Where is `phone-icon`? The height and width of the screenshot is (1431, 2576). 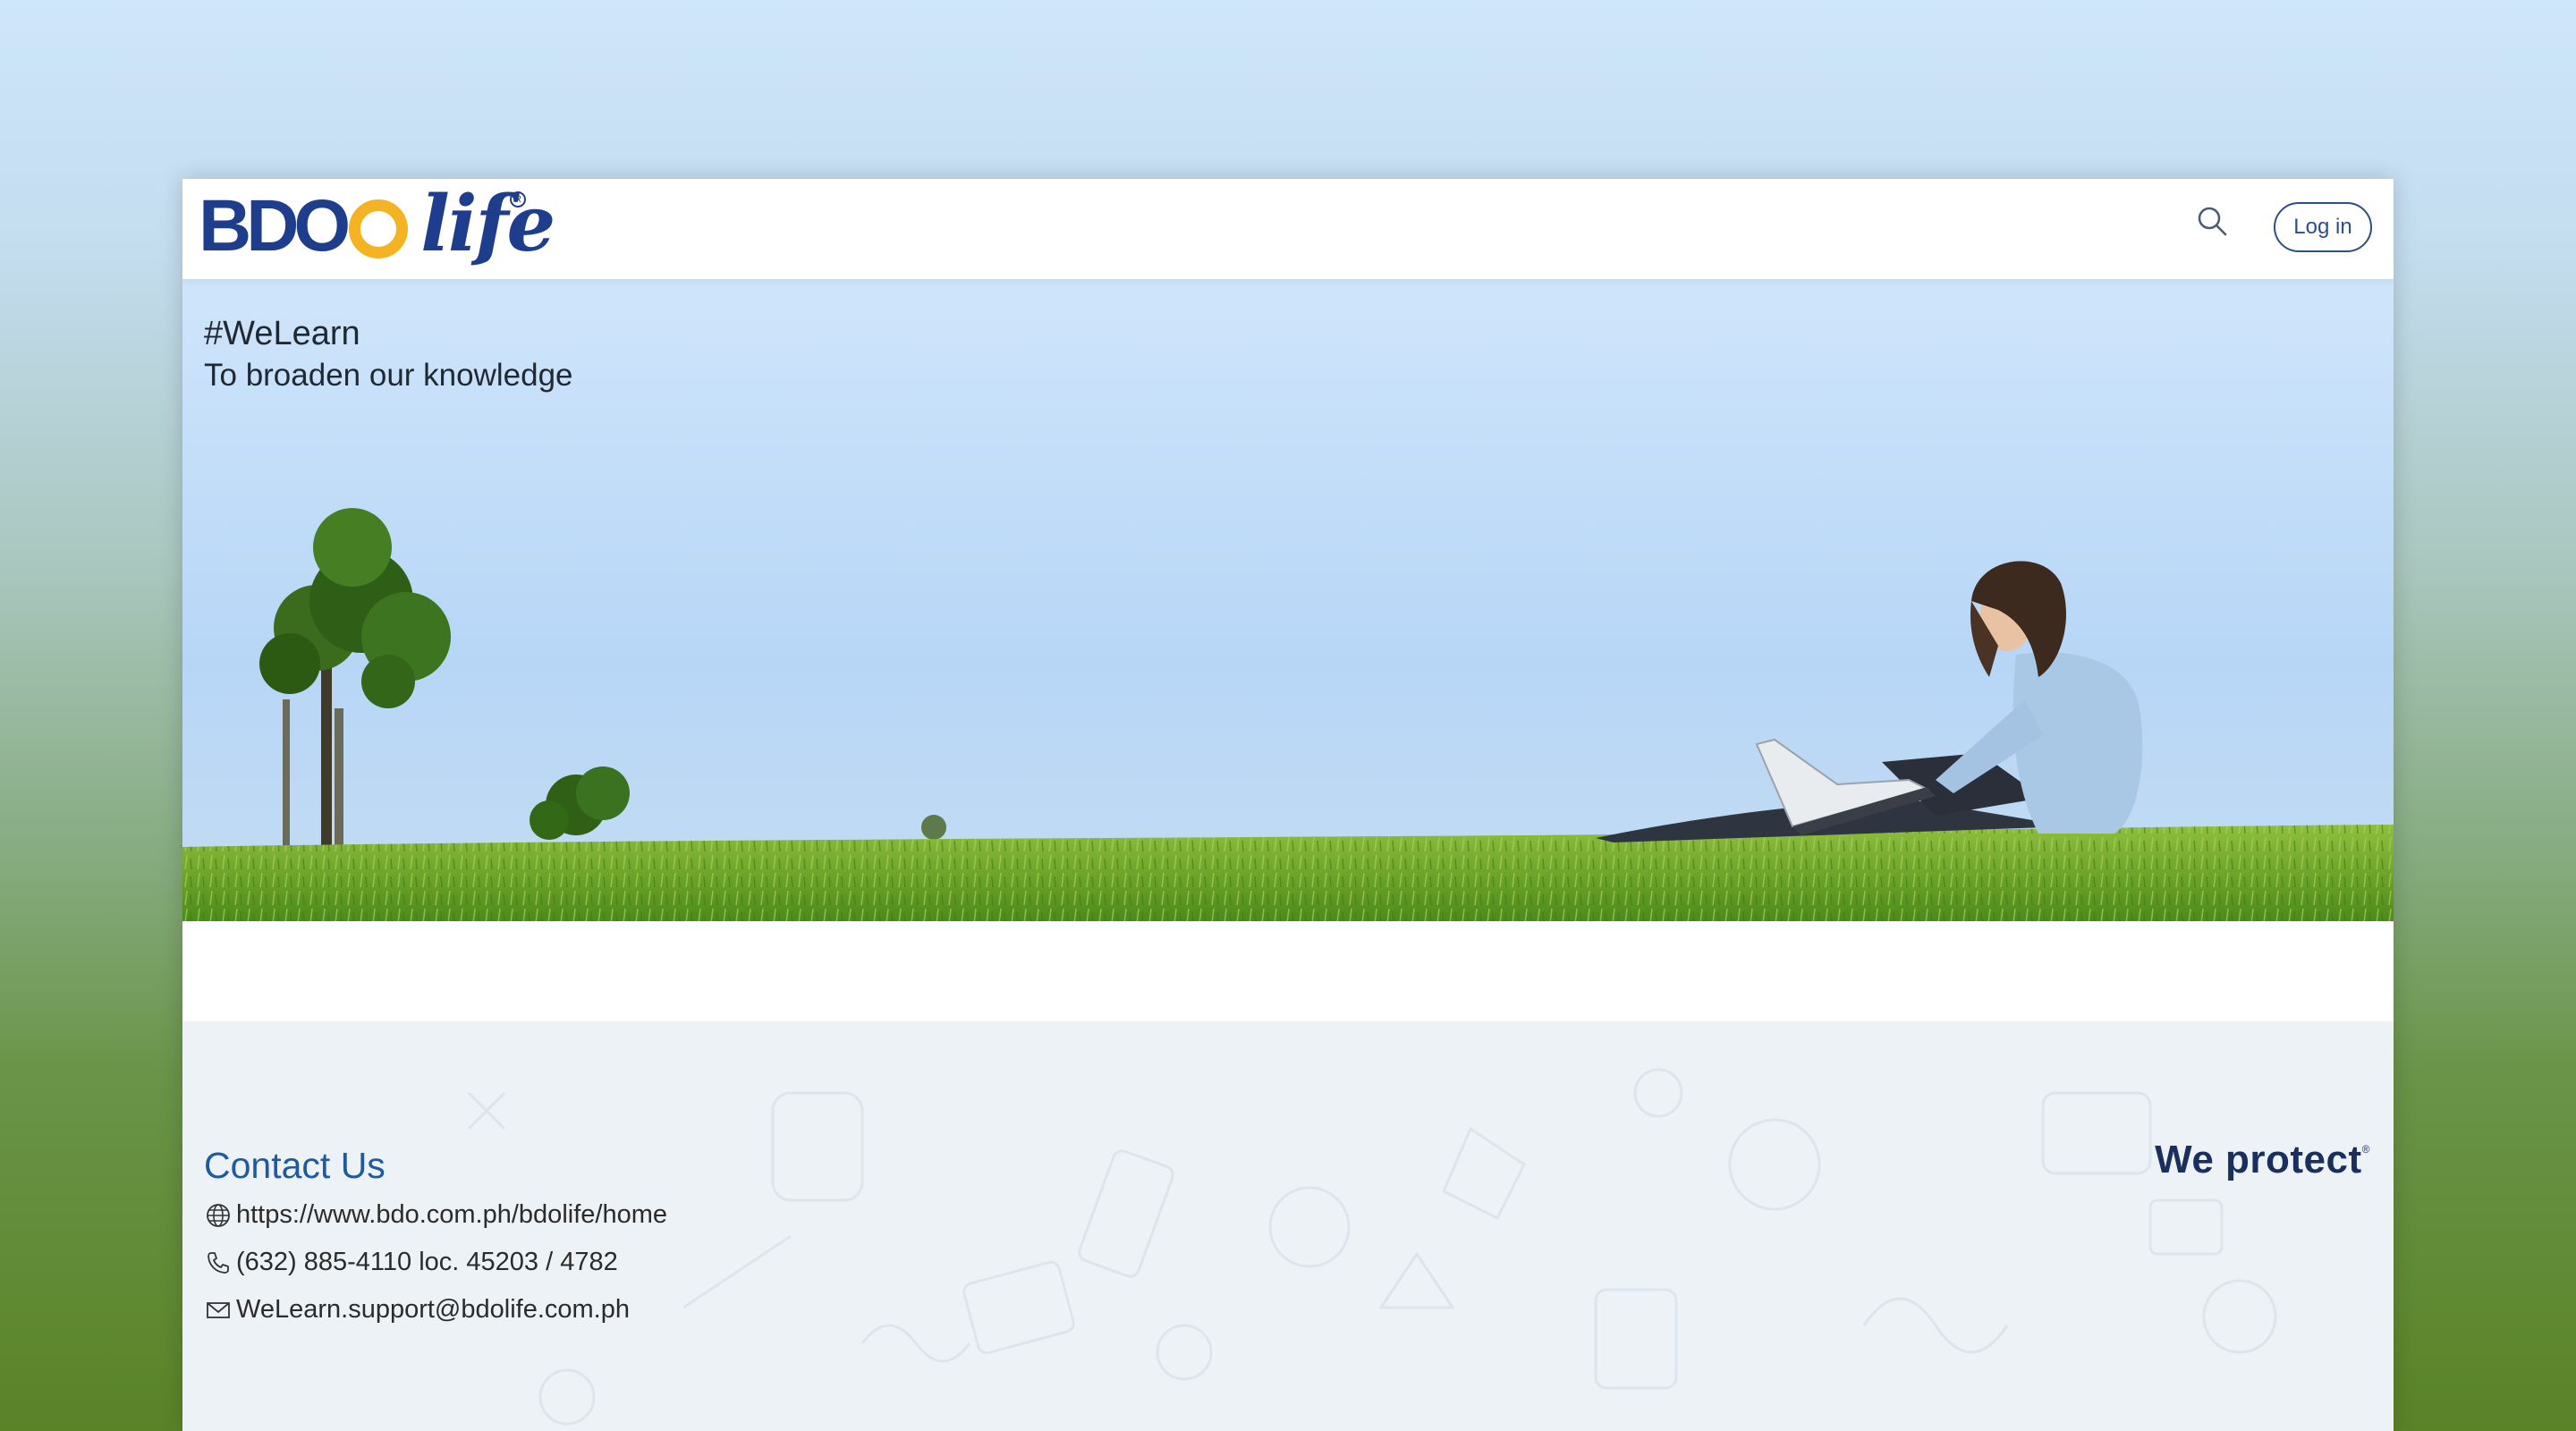
phone-icon is located at coordinates (218, 1263).